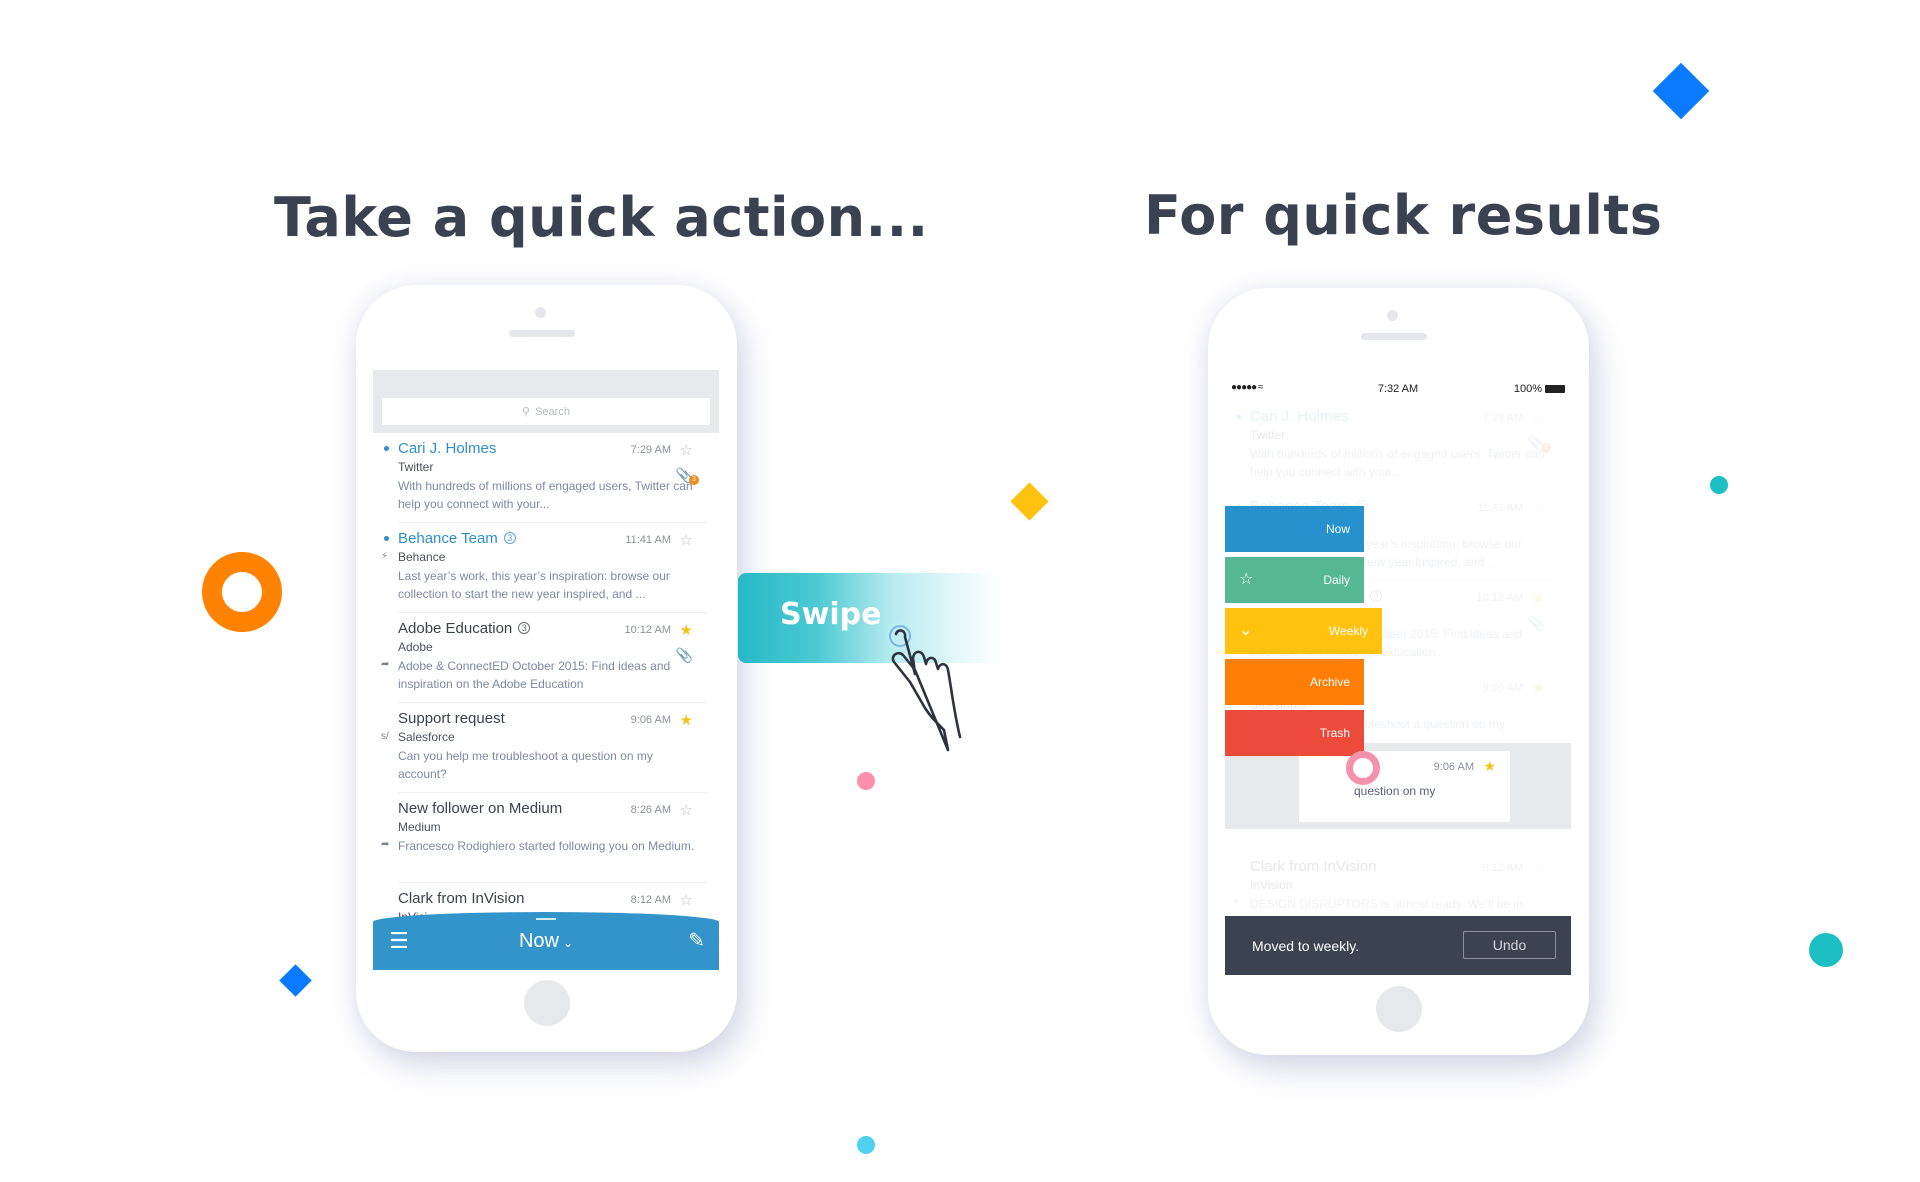  Describe the element at coordinates (831, 614) in the screenshot. I see `swipe-label: Swipe` at that location.